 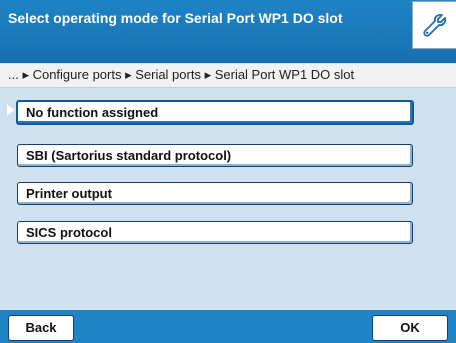 What do you see at coordinates (215, 193) in the screenshot?
I see `option-printer-output: Printer output` at bounding box center [215, 193].